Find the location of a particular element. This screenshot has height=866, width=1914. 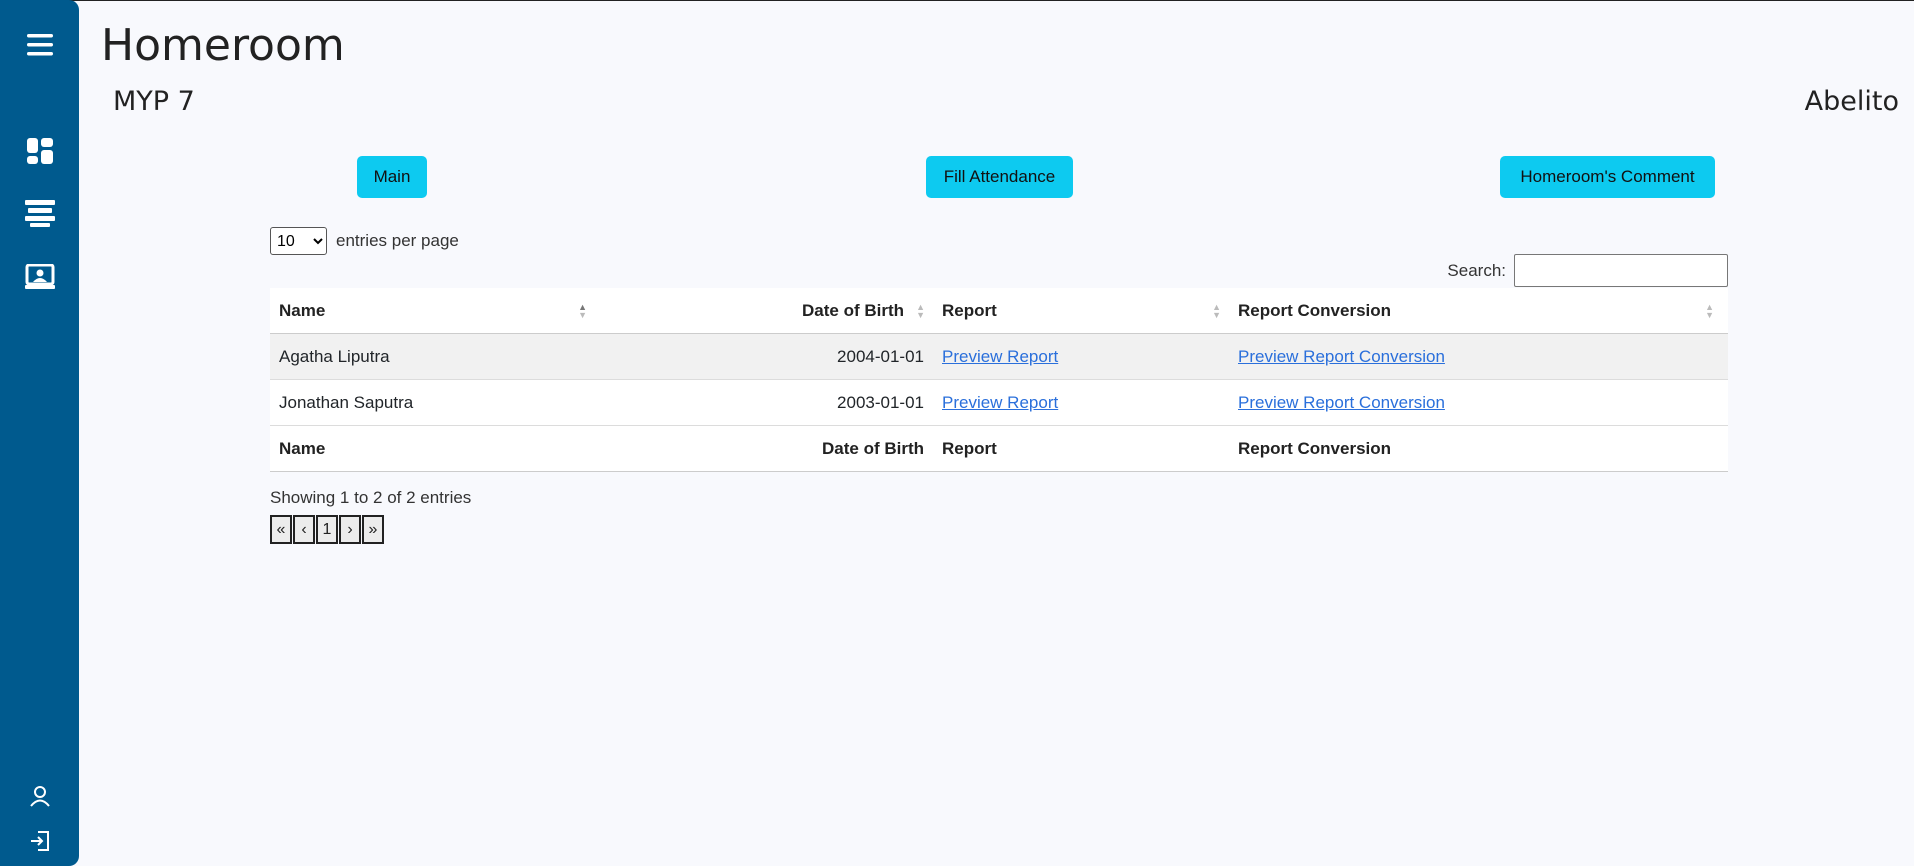

search-input is located at coordinates (1621, 270).